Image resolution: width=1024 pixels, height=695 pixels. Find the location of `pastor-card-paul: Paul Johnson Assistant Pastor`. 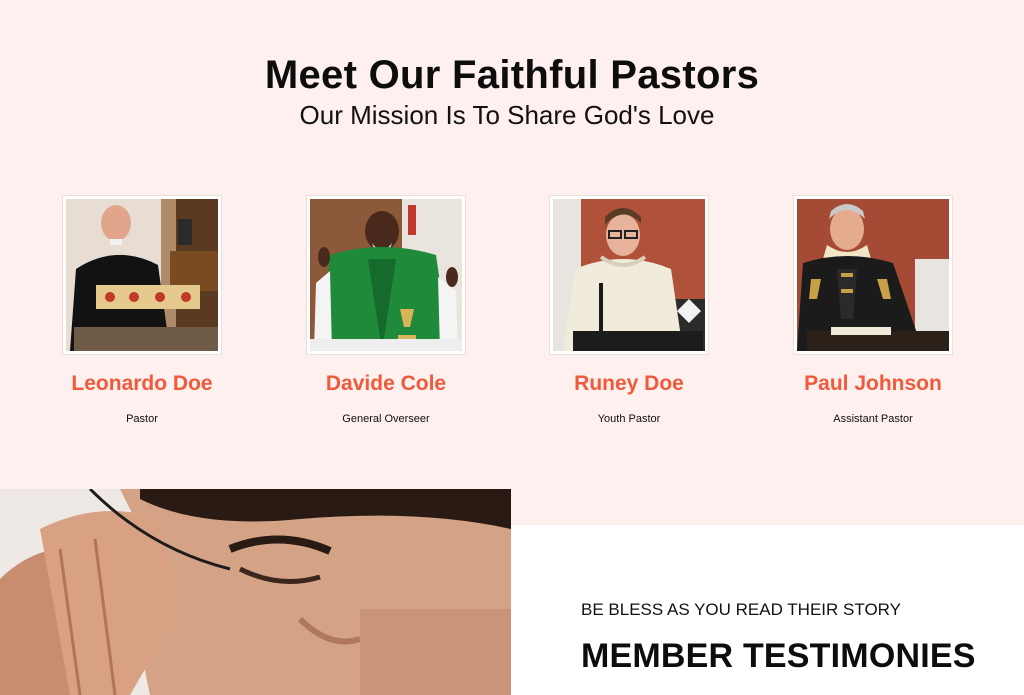

pastor-card-paul: Paul Johnson Assistant Pastor is located at coordinates (873, 316).